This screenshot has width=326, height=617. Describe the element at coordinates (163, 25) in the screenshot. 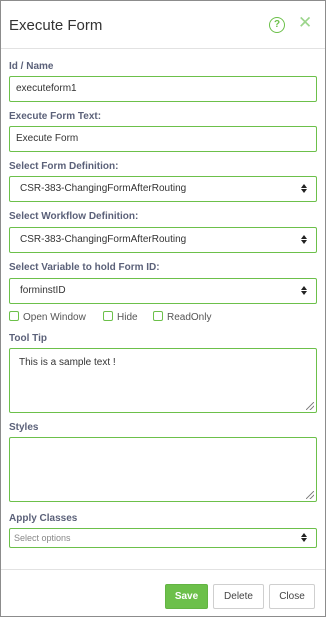

I see `dialog-header: Execute Form ? ✕` at that location.